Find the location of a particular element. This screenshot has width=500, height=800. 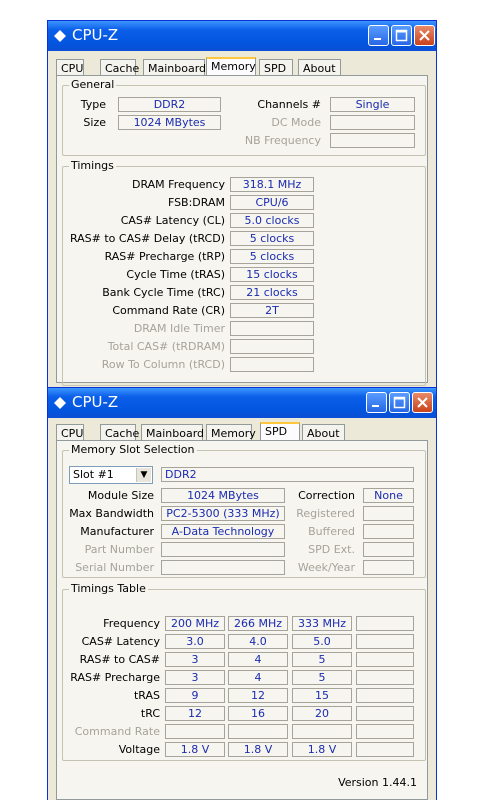

max-bandwidth-label: Max Bandwidth is located at coordinates (111, 513).